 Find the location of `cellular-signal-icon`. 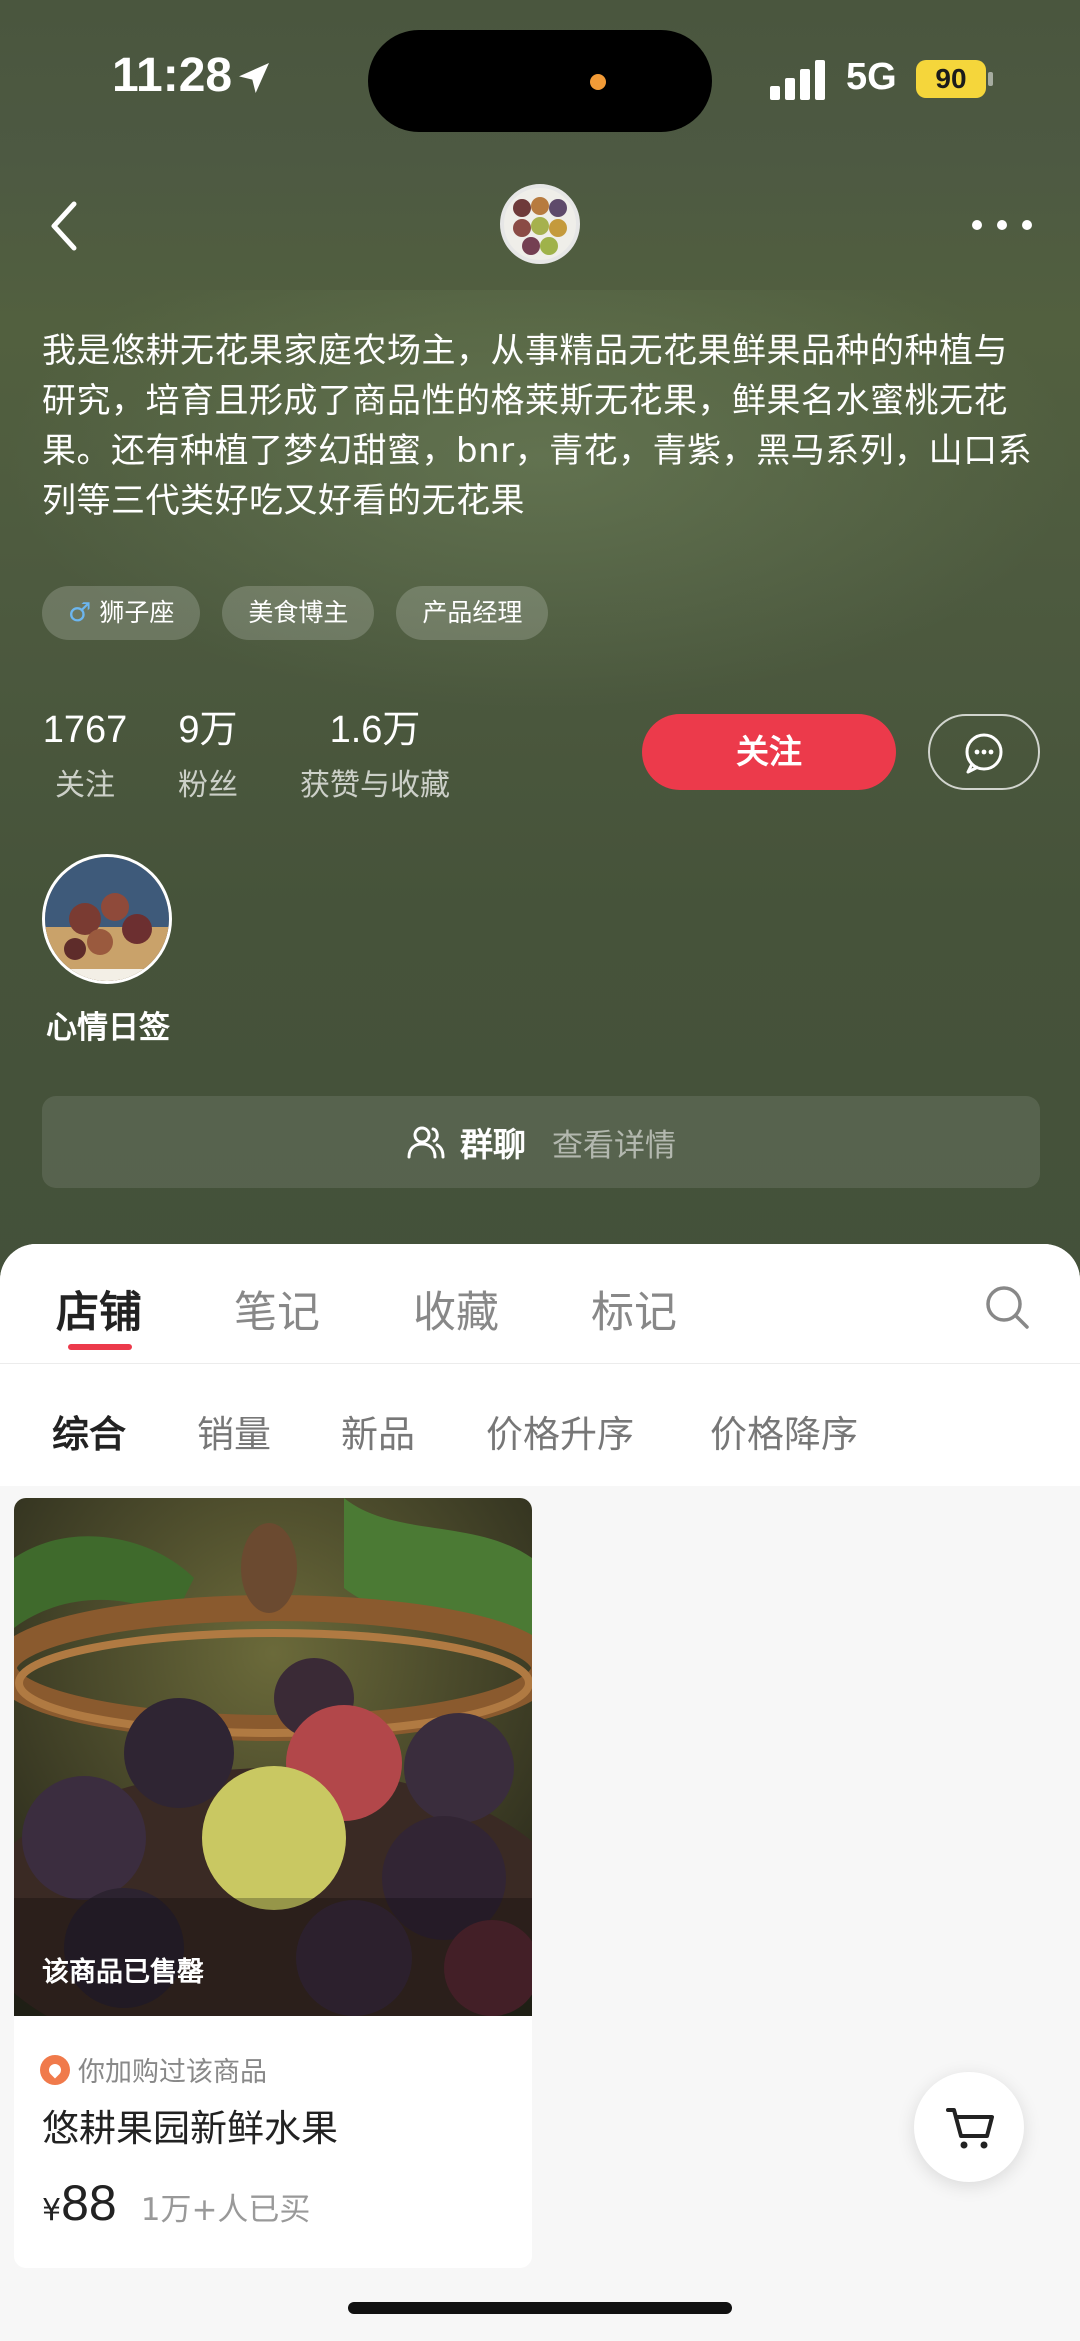

cellular-signal-icon is located at coordinates (797, 80).